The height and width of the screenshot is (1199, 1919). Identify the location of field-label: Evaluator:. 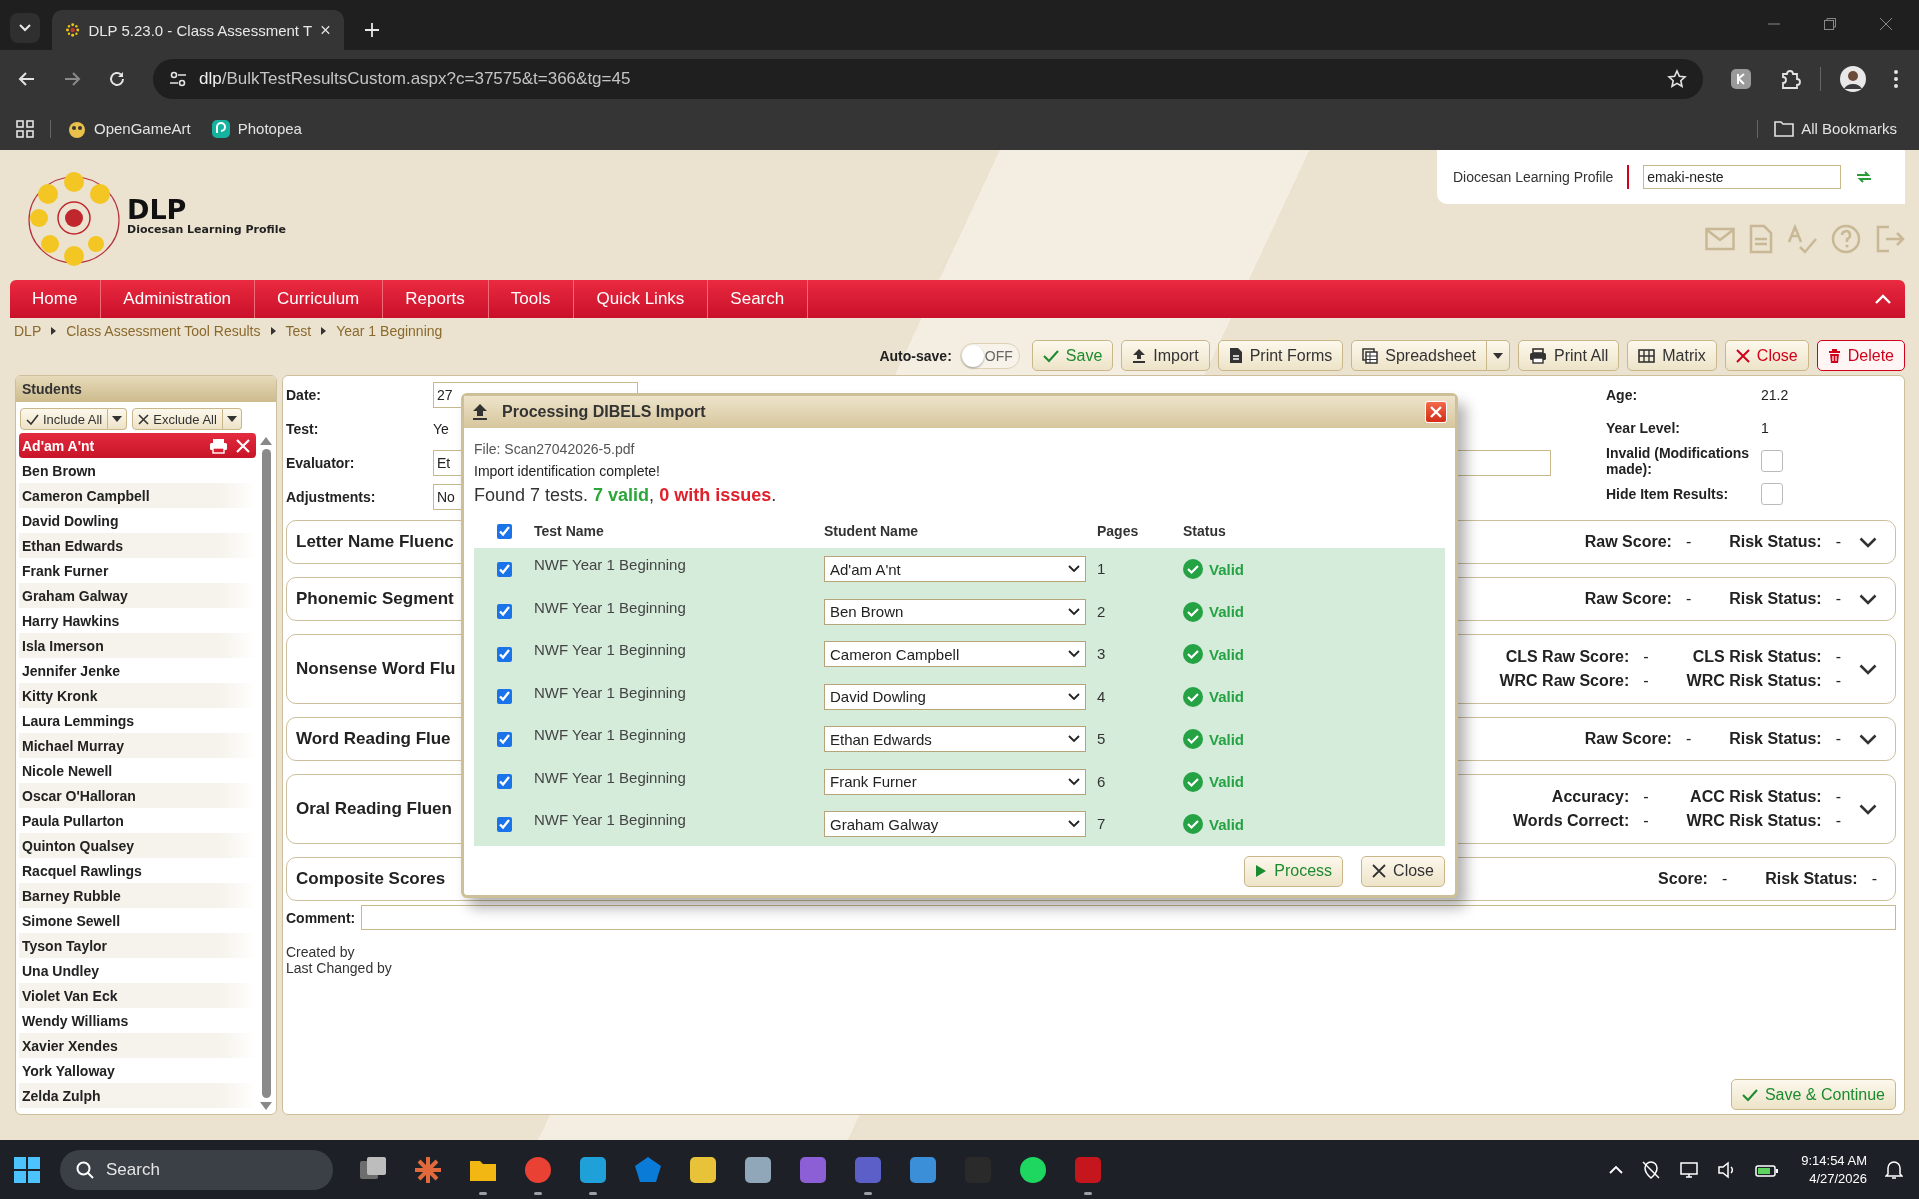
(321, 463).